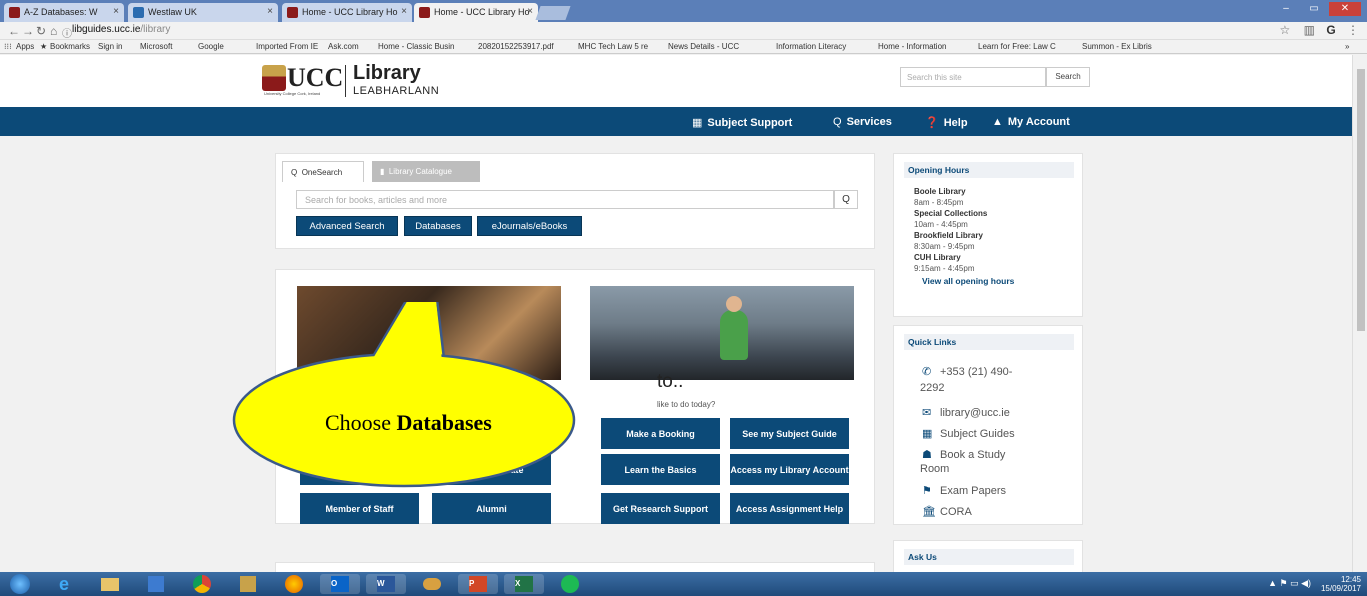 The height and width of the screenshot is (596, 1367). What do you see at coordinates (975, 413) in the screenshot?
I see `email-address: library@ucc.ie` at bounding box center [975, 413].